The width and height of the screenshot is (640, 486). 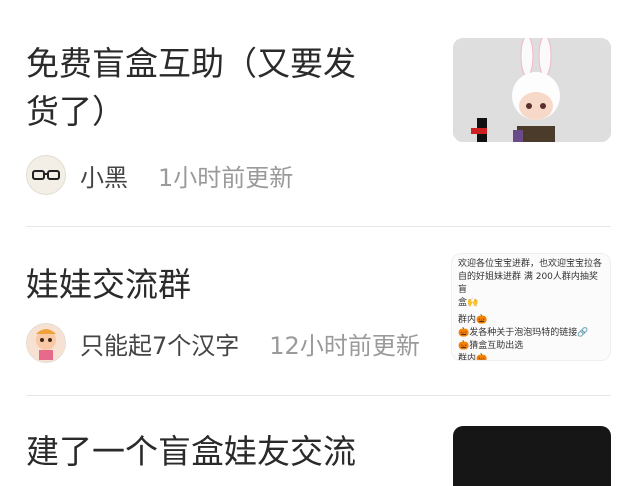 I want to click on author-name: 只能起7个汉字, so click(x=159, y=343).